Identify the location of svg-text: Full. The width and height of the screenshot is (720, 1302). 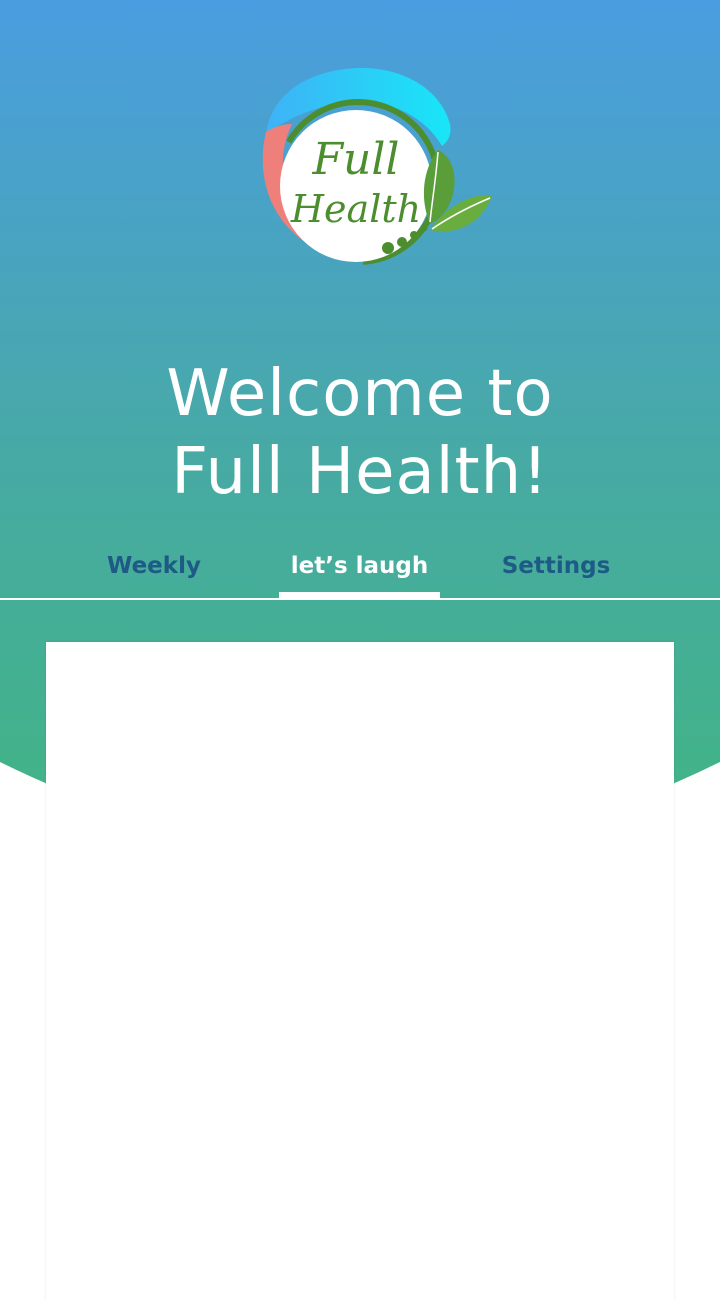
(355, 159).